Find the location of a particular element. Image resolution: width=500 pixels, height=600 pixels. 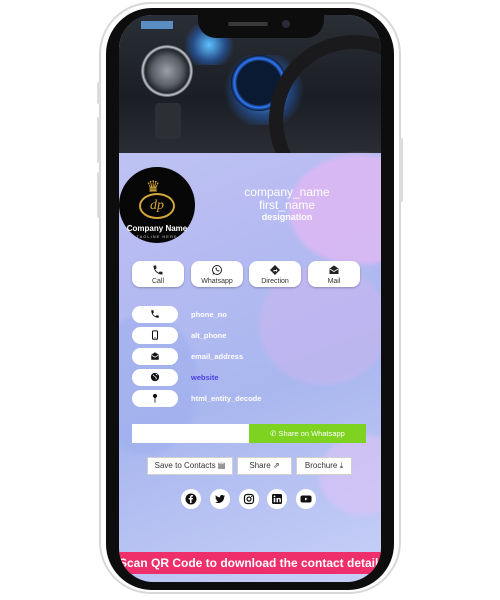

phone-speaker is located at coordinates (248, 24).